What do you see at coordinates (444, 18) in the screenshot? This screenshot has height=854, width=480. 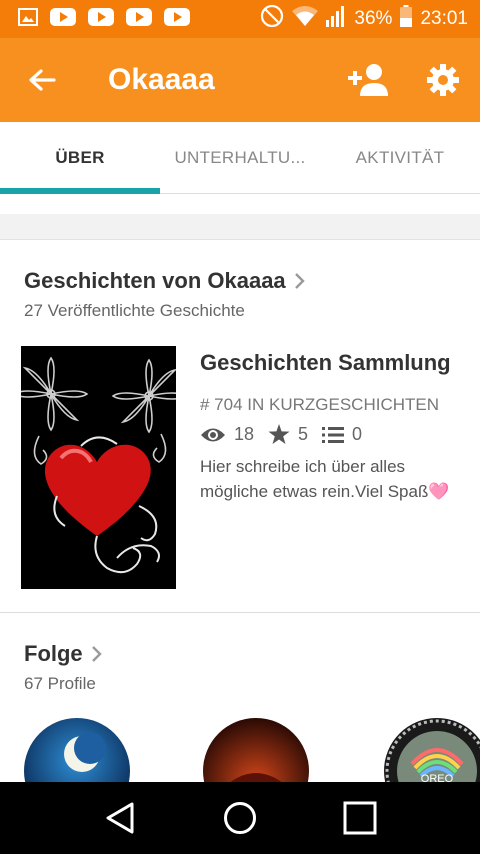 I see `clock: 23:01` at bounding box center [444, 18].